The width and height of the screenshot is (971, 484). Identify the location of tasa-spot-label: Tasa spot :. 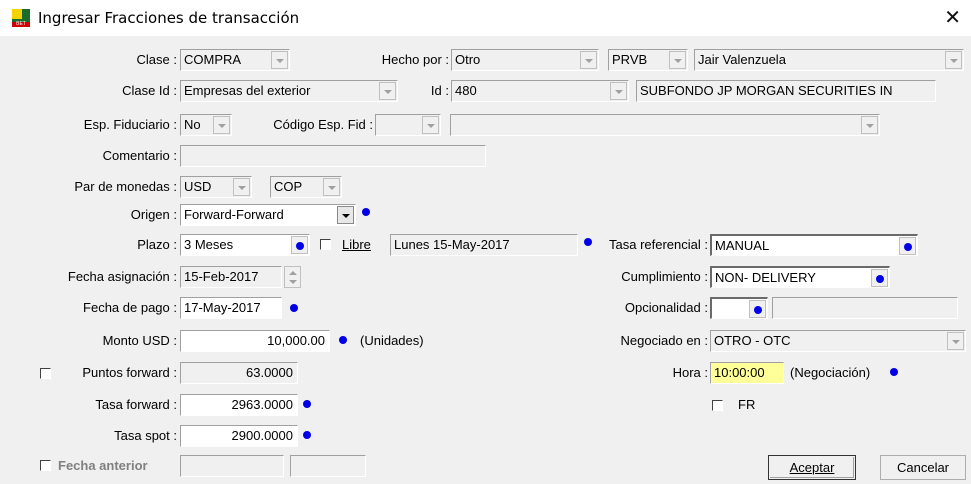
(145, 435).